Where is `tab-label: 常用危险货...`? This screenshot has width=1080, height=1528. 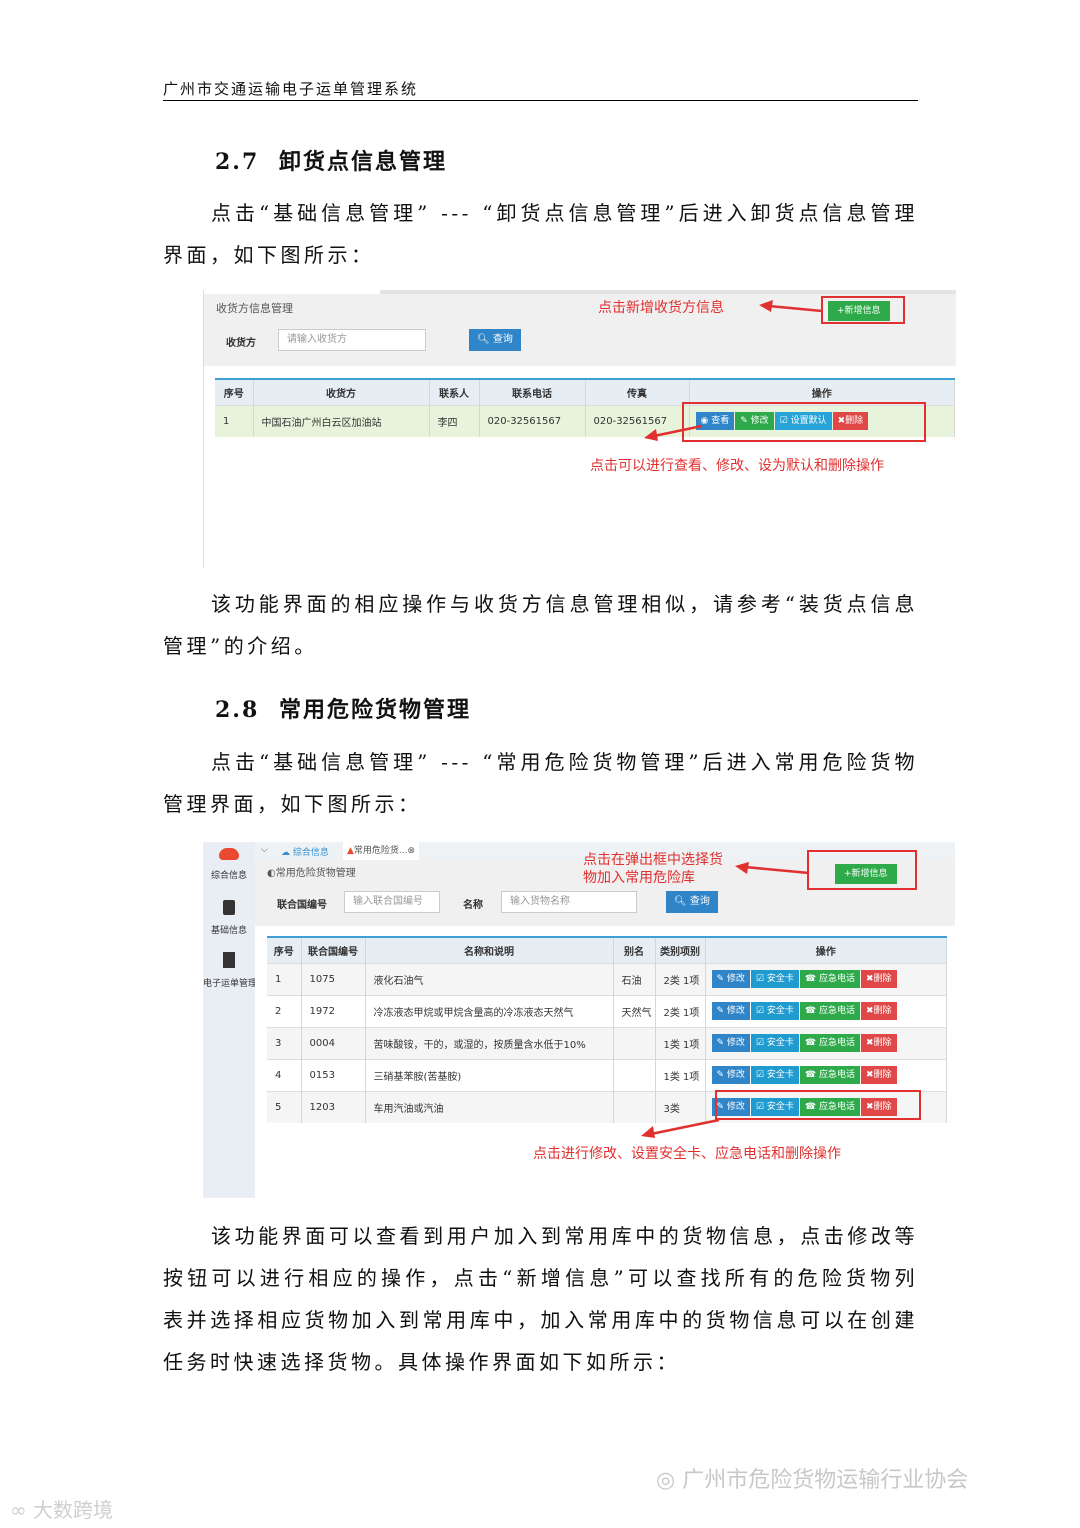 tab-label: 常用危险货... is located at coordinates (380, 851).